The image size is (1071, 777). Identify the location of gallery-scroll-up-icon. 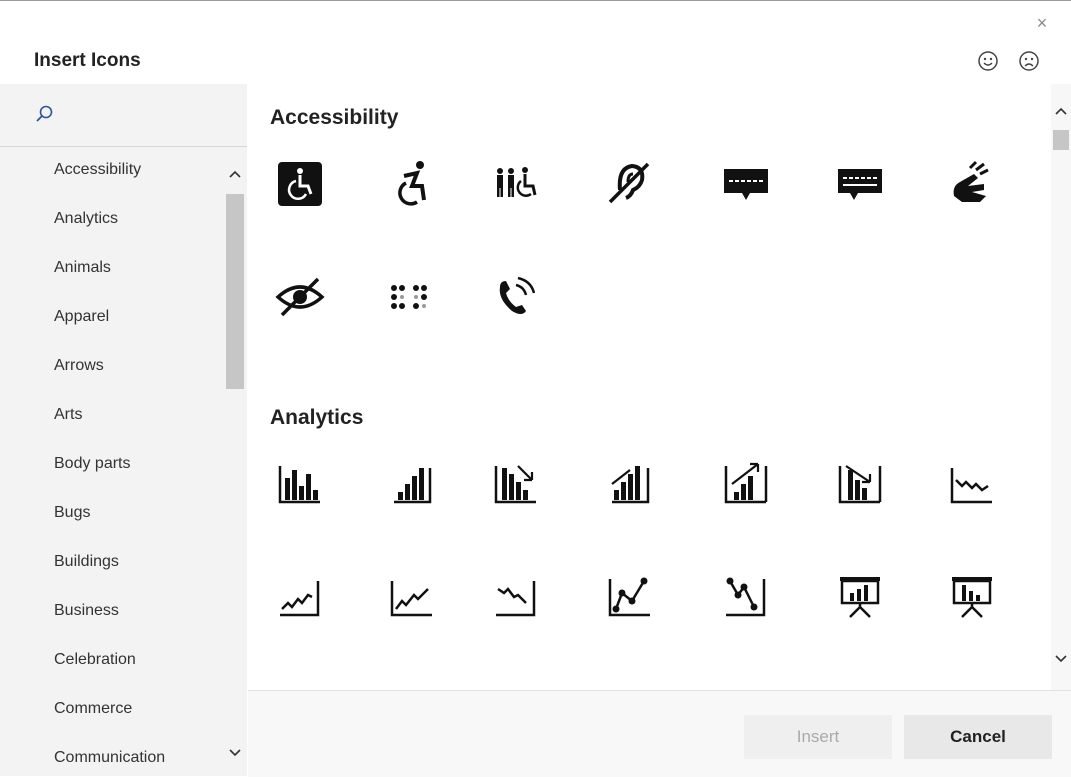
(1061, 111).